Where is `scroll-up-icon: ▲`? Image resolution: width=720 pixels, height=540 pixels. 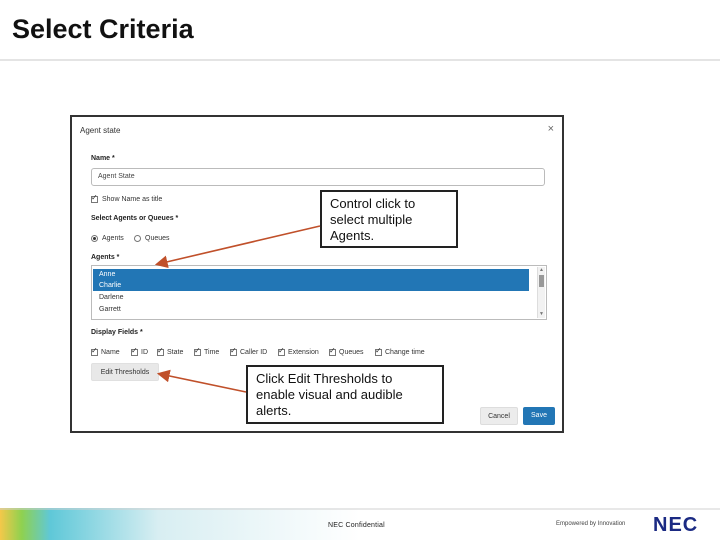
scroll-up-icon: ▲ is located at coordinates (541, 270).